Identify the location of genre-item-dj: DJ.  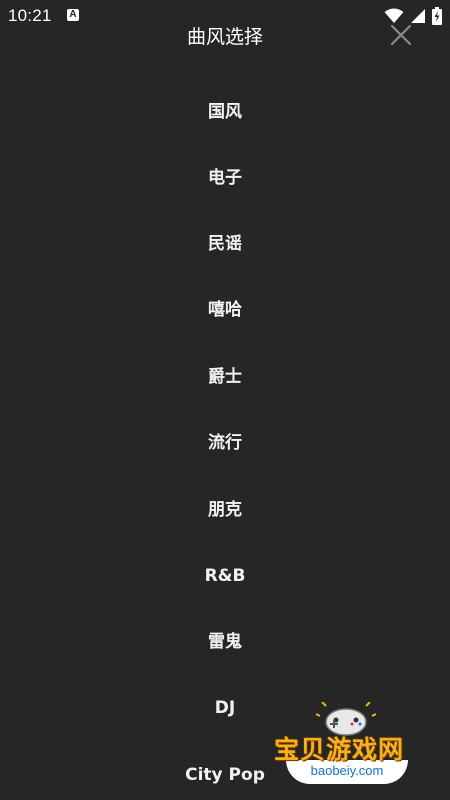
(225, 708).